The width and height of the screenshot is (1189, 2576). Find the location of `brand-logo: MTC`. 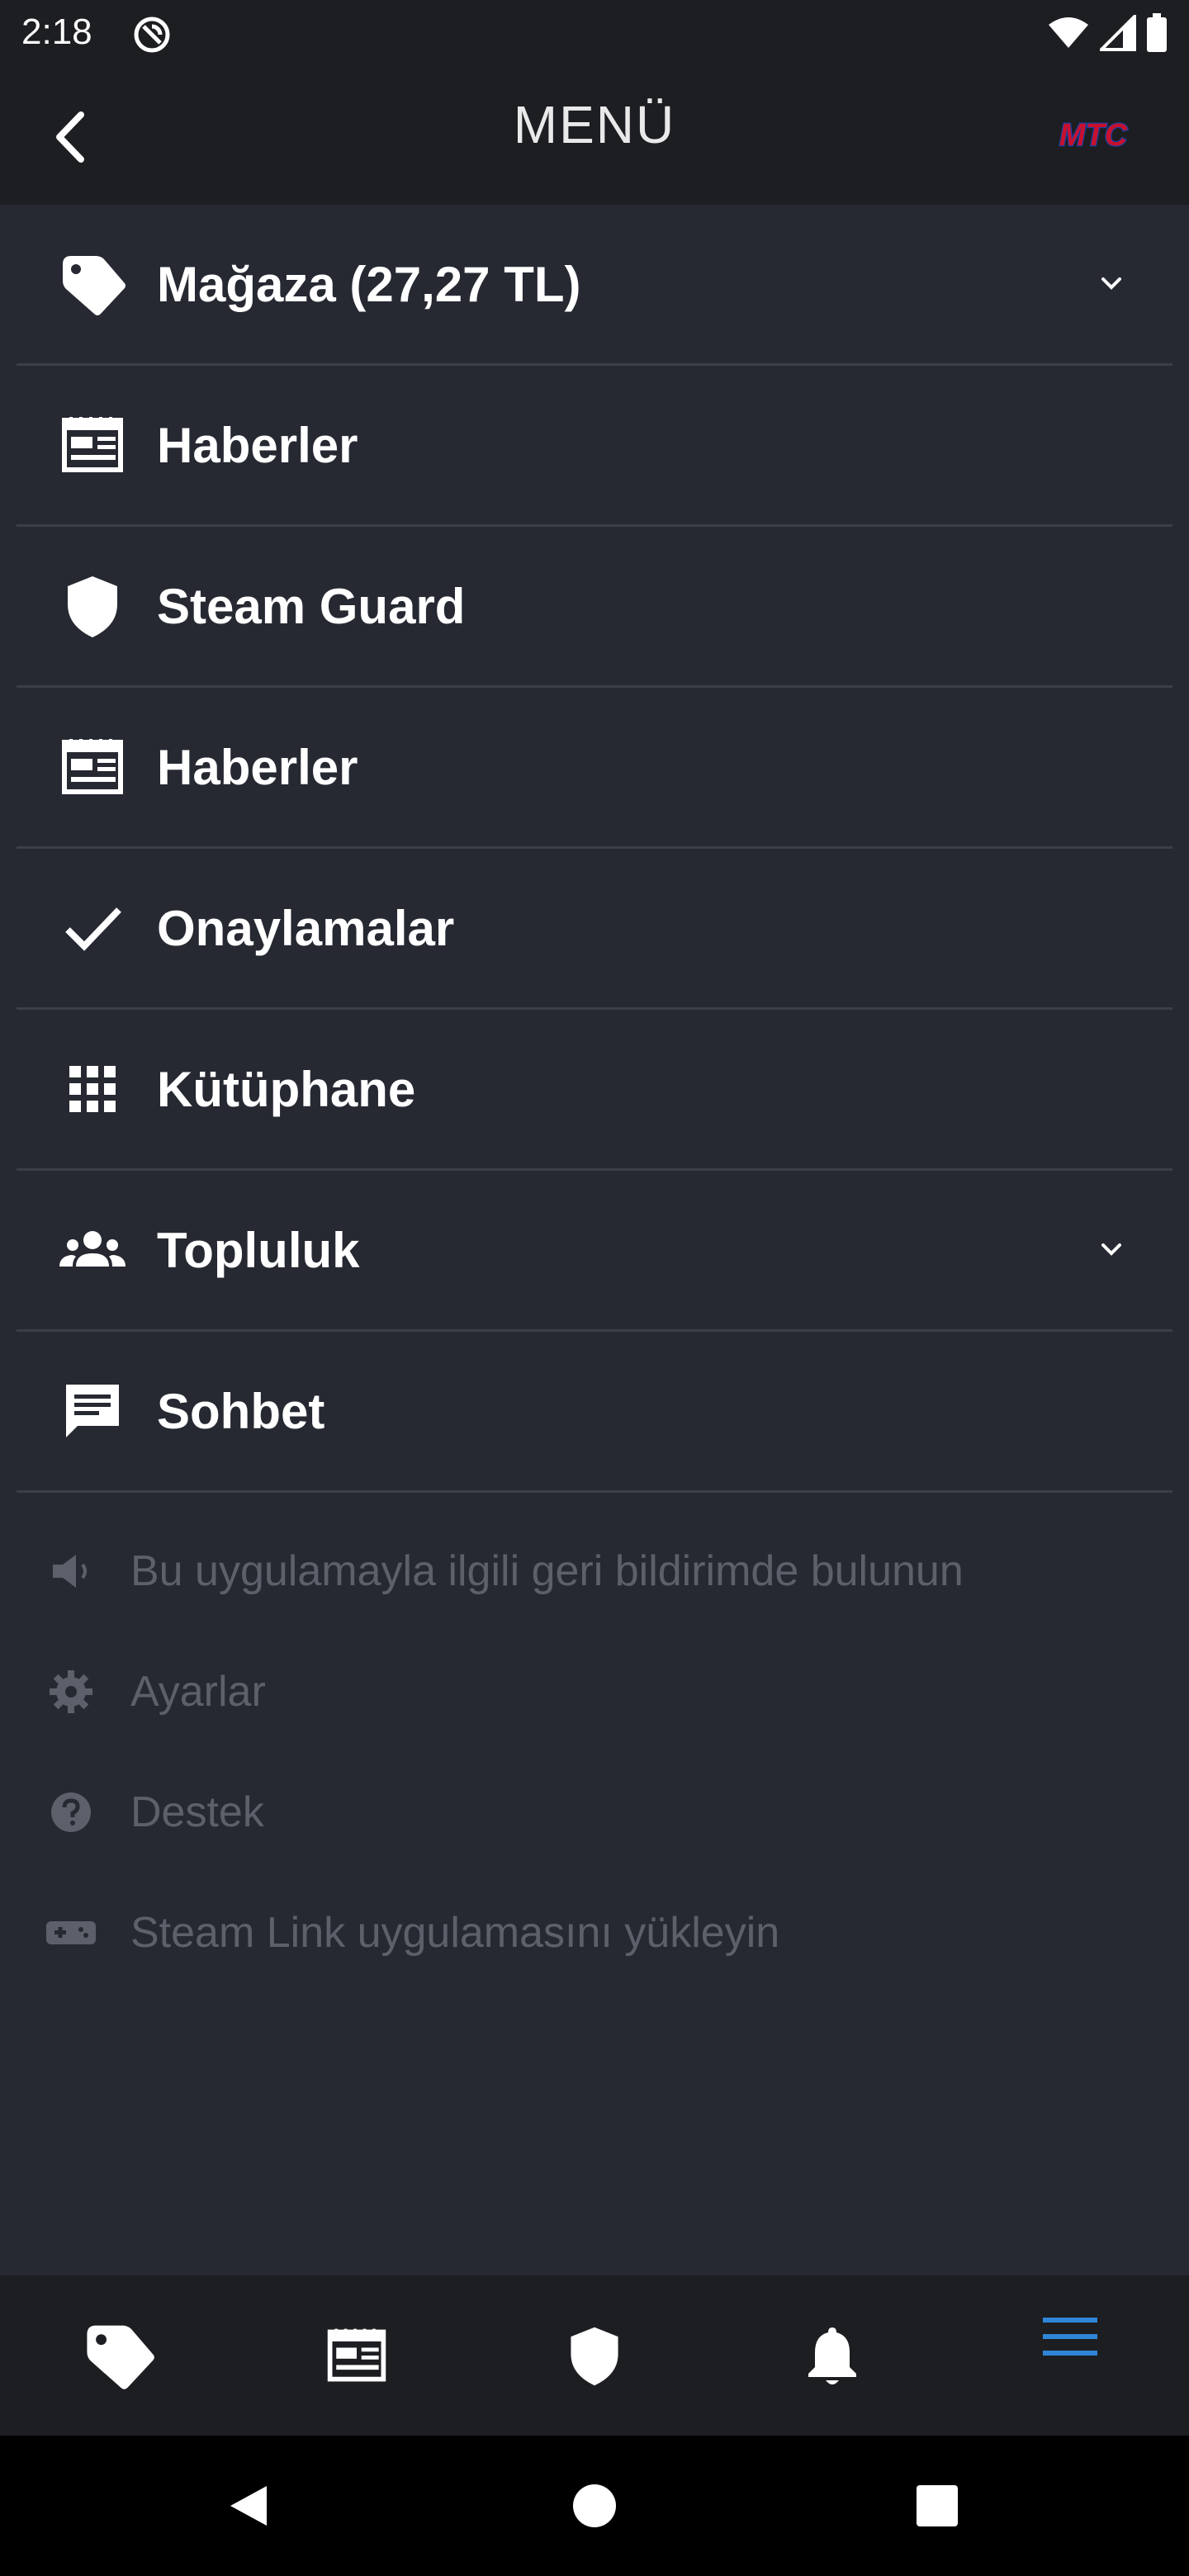

brand-logo: MTC is located at coordinates (1093, 134).